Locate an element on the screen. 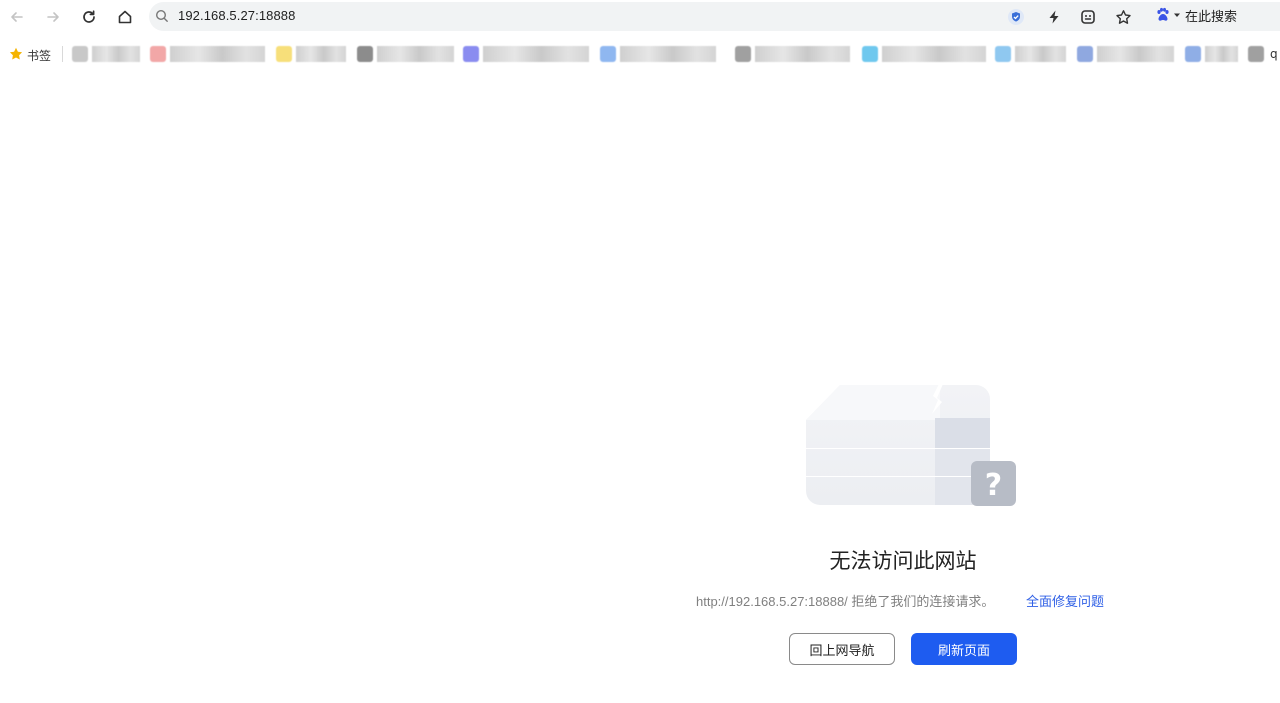  star-icon is located at coordinates (16, 53).